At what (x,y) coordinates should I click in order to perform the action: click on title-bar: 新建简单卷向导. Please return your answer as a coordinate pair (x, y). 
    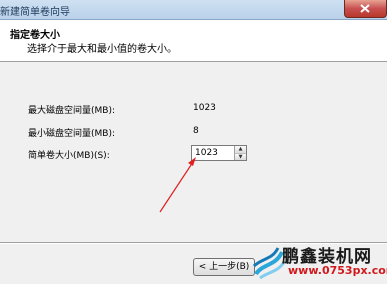
    Looking at the image, I should click on (193, 10).